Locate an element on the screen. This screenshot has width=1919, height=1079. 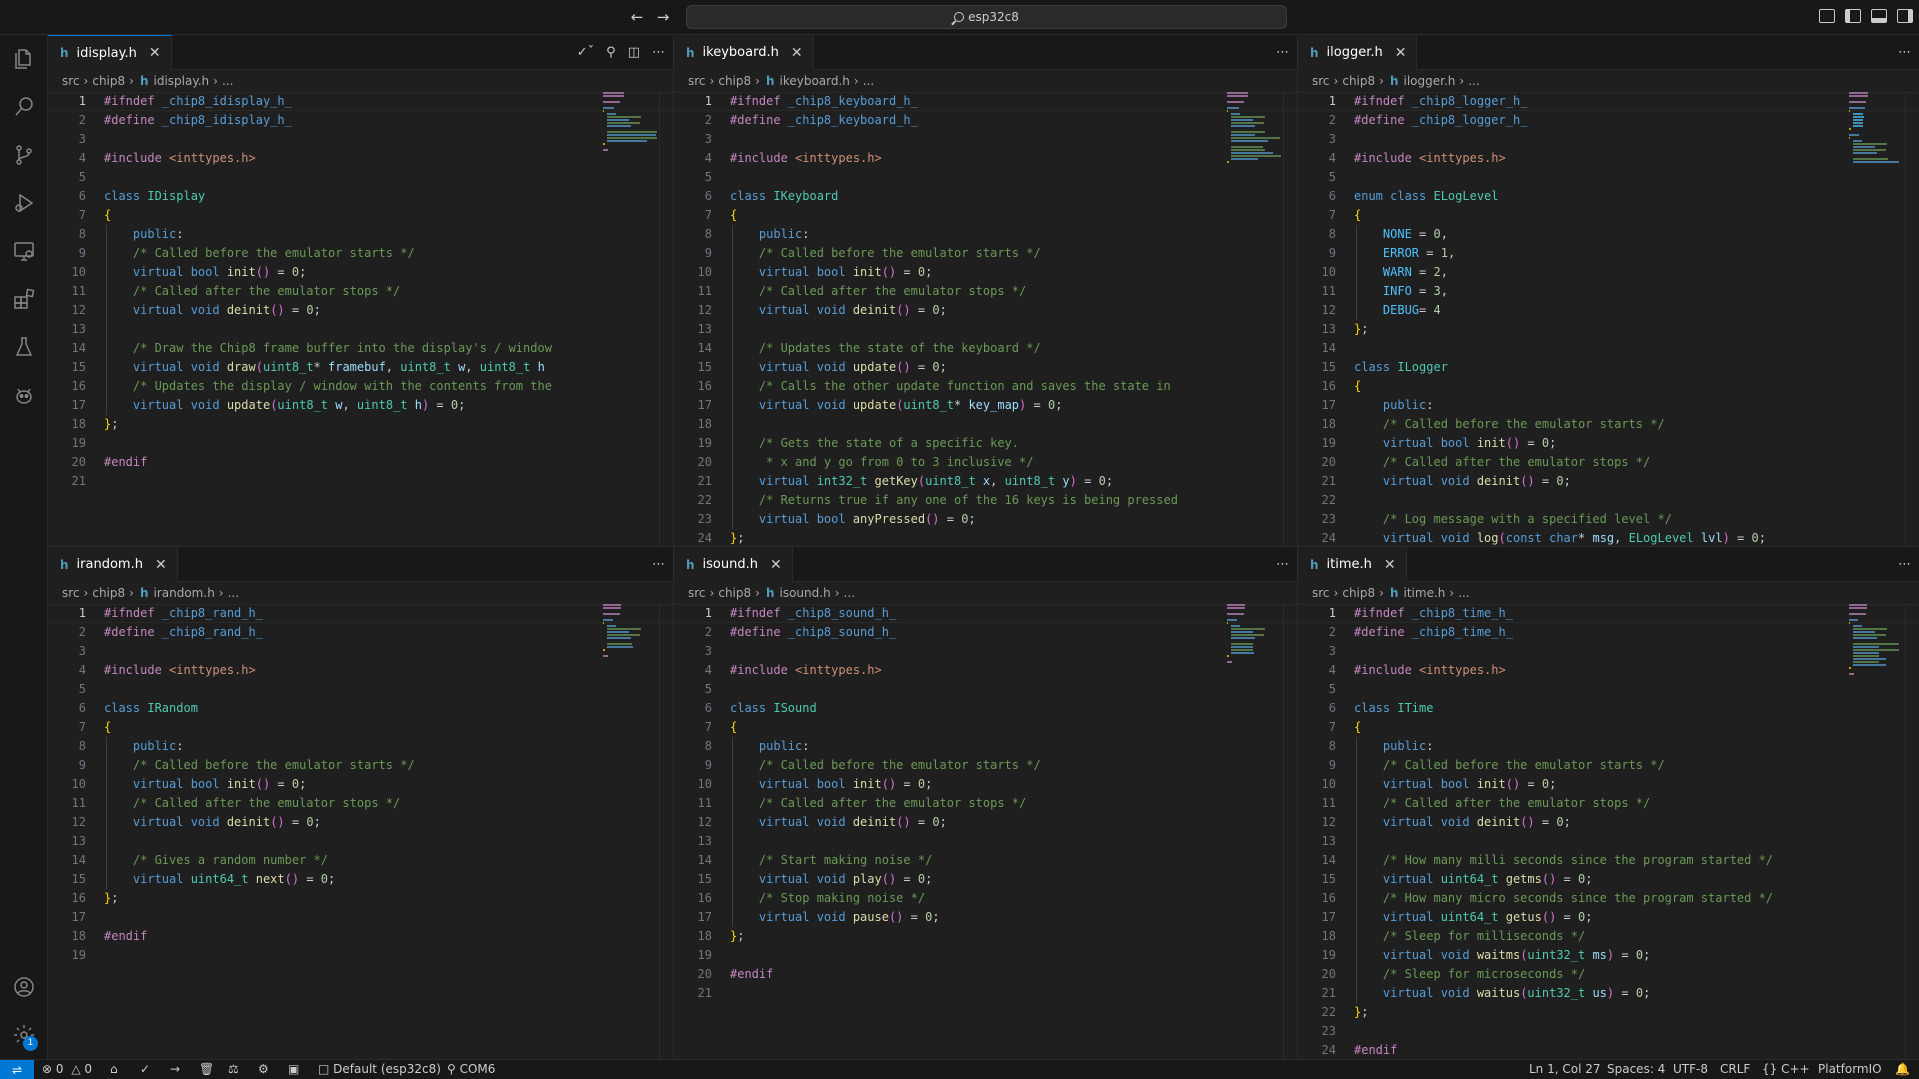
source-control-icon is located at coordinates (24, 155).